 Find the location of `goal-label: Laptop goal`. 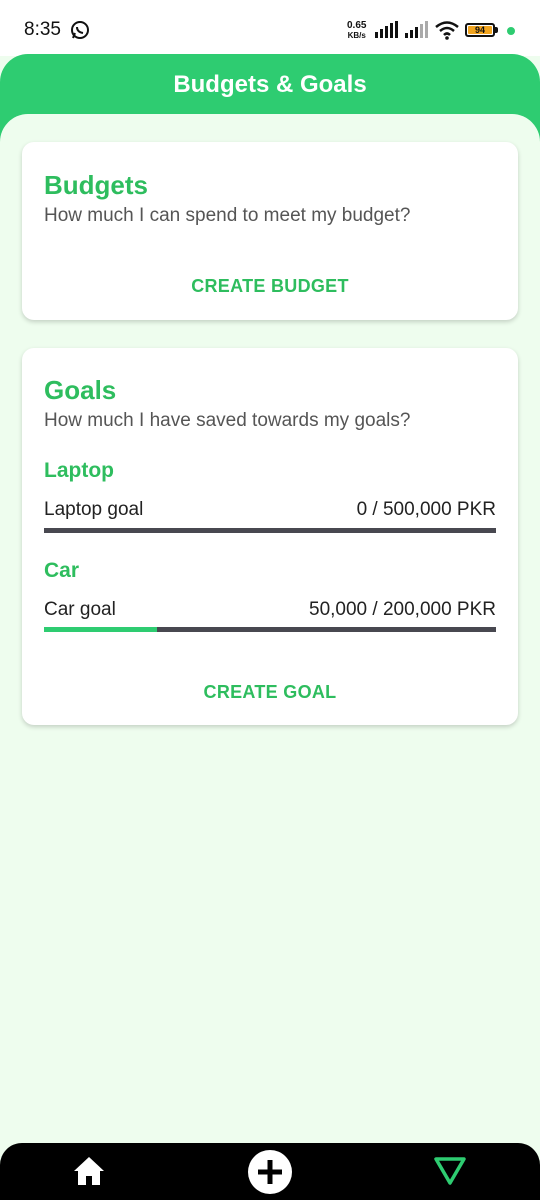

goal-label: Laptop goal is located at coordinates (94, 509).